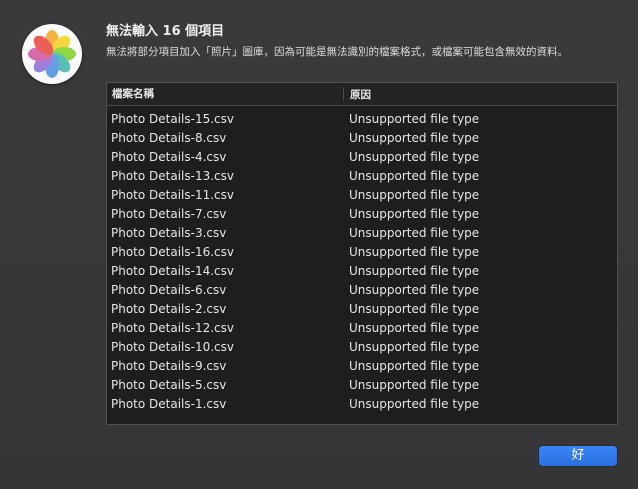 The height and width of the screenshot is (489, 638). Describe the element at coordinates (173, 327) in the screenshot. I see `filename-cell: Photo Details-12.csv` at that location.